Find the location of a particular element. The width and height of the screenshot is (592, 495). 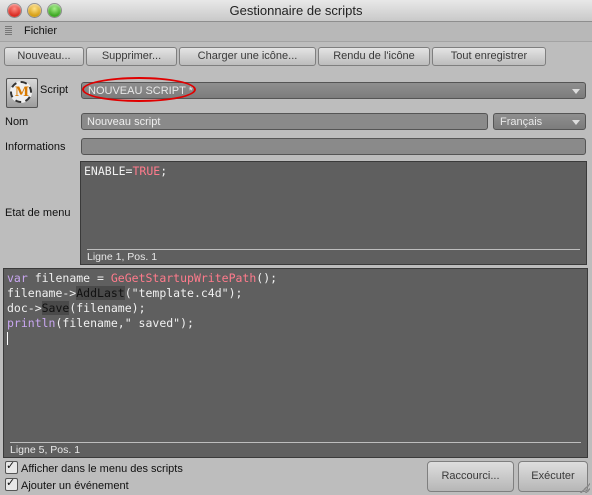

code-editor-status: Ligne 5, Pos. 1 is located at coordinates (295, 449).